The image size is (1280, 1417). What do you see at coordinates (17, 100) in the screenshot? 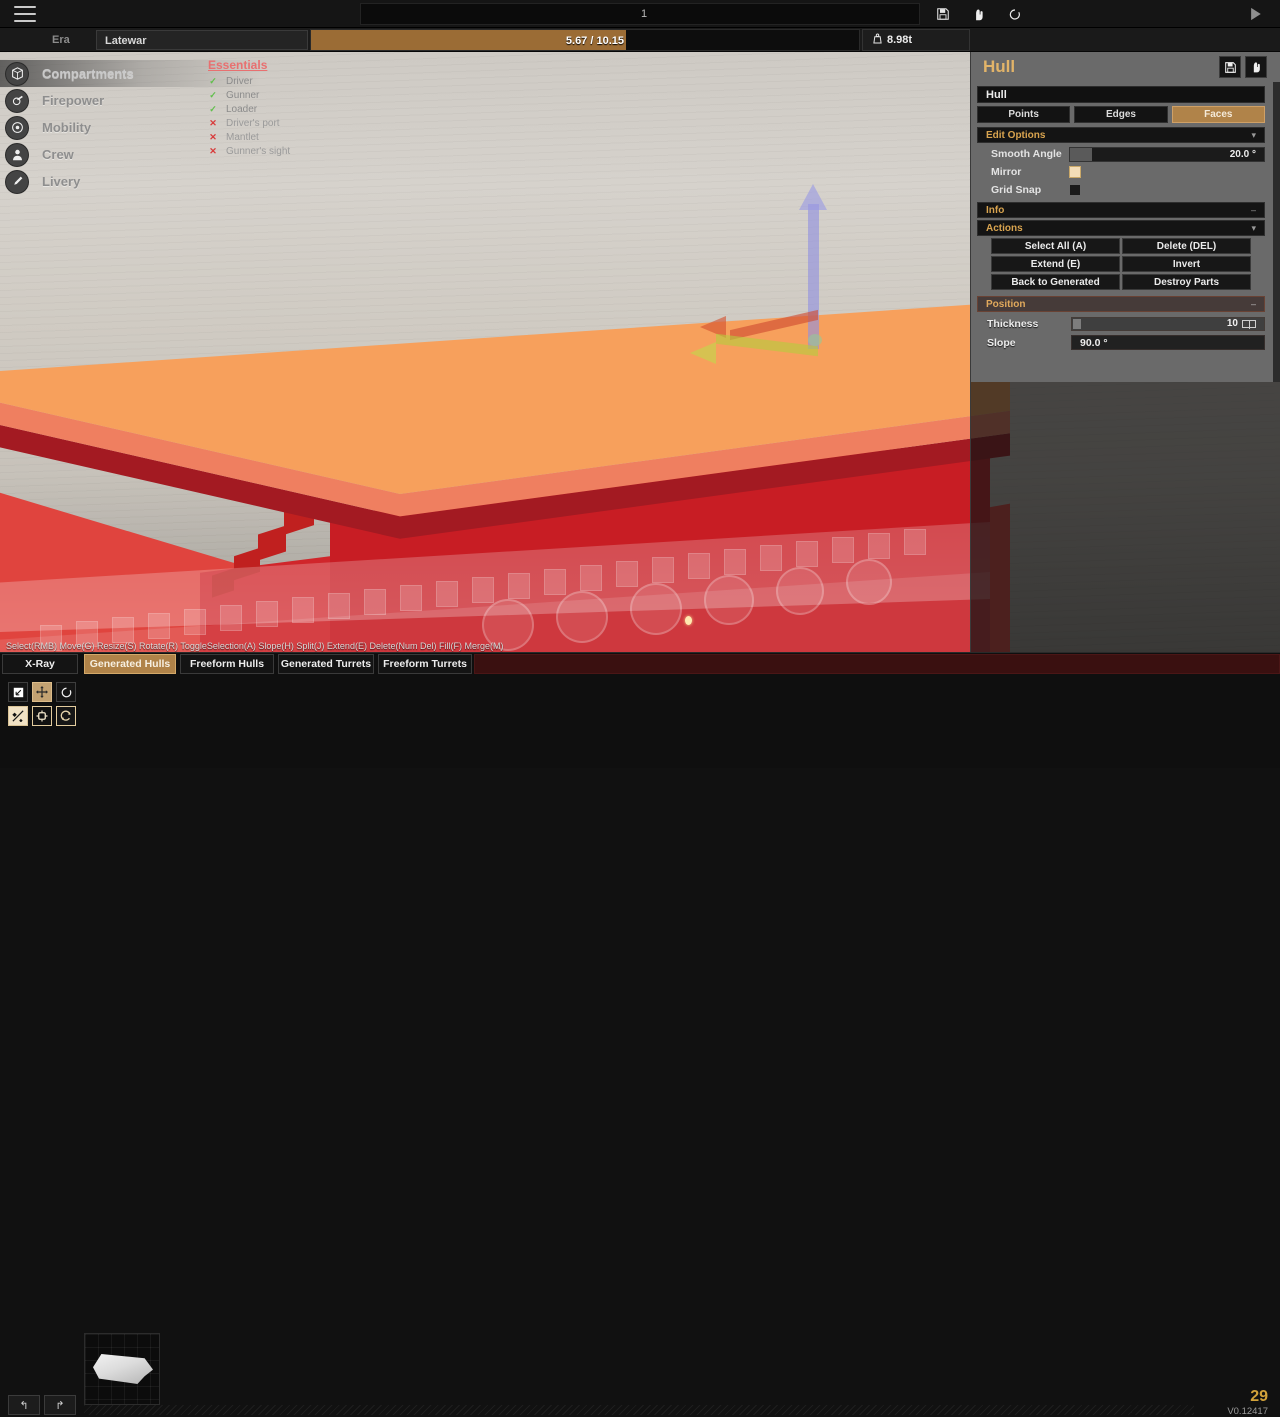
I see `cannon-icon` at bounding box center [17, 100].